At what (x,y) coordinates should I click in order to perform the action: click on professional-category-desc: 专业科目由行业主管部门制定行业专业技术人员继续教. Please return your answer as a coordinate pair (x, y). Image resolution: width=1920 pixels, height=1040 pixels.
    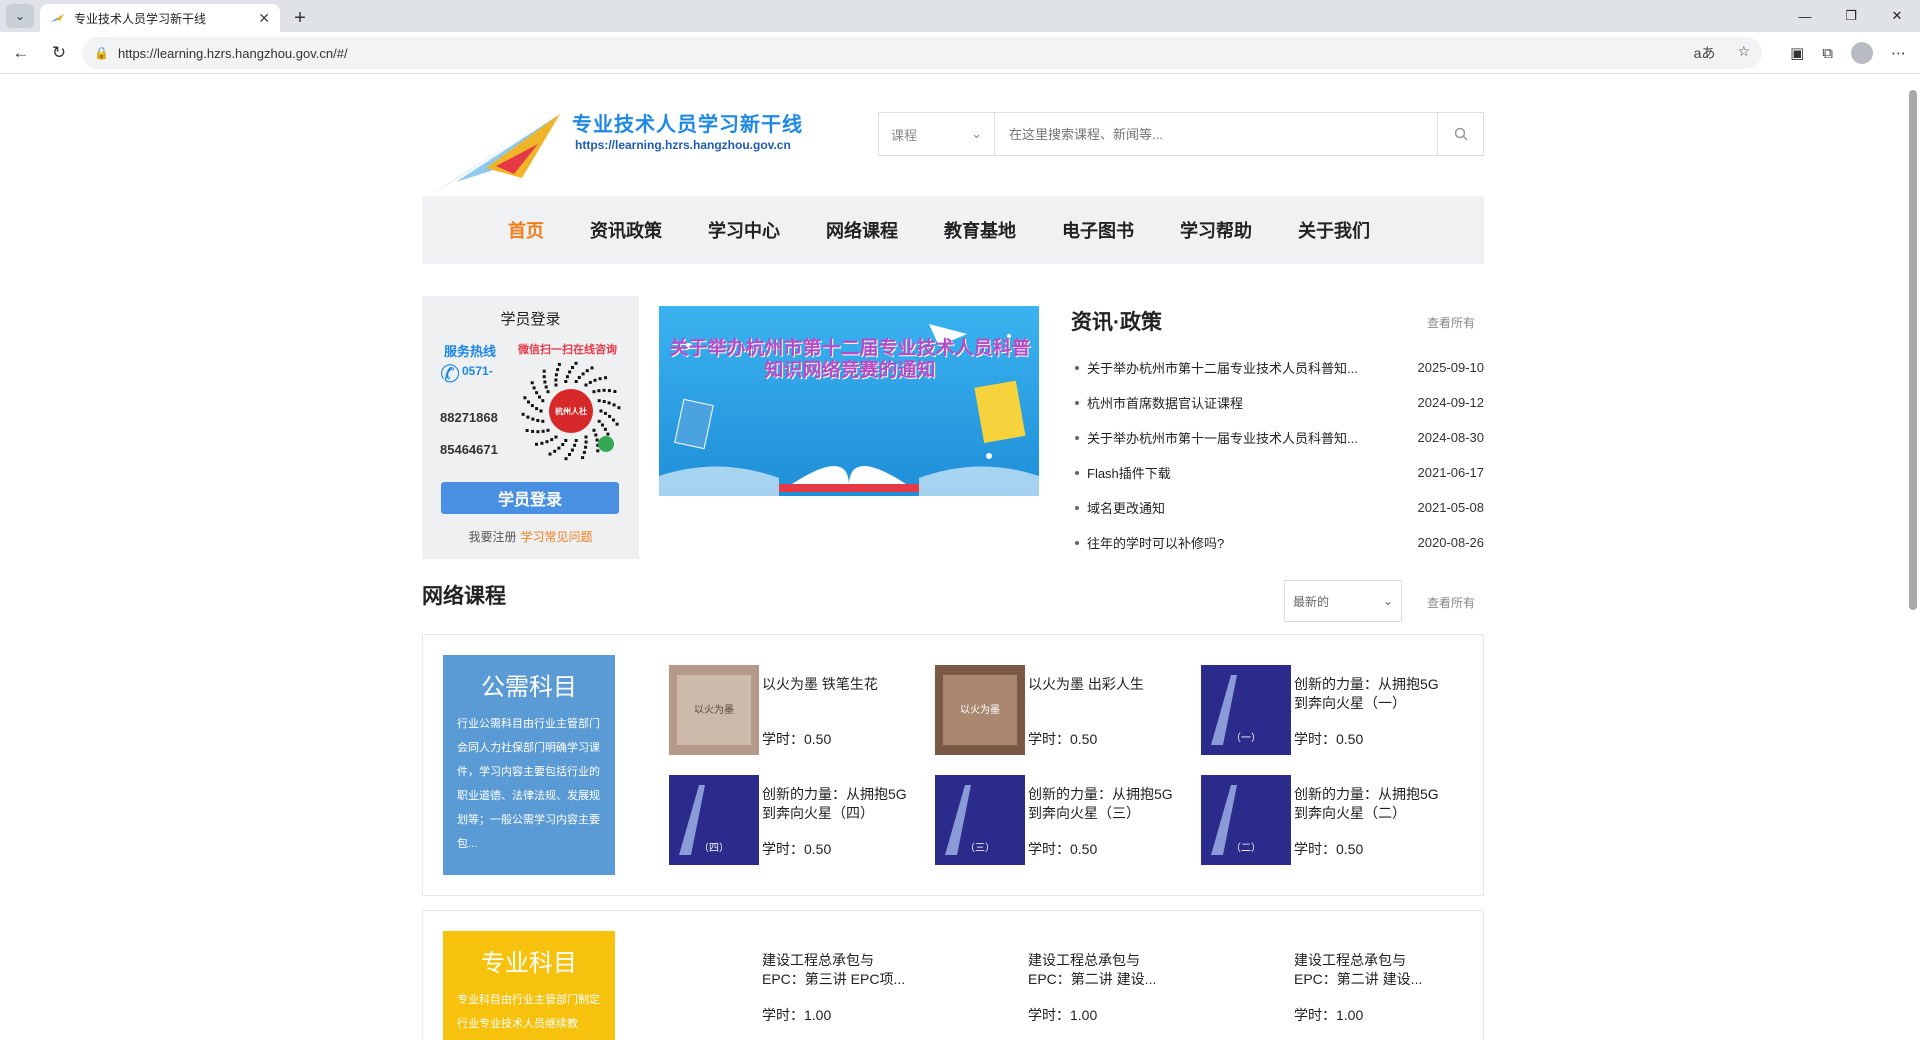
    Looking at the image, I should click on (528, 1012).